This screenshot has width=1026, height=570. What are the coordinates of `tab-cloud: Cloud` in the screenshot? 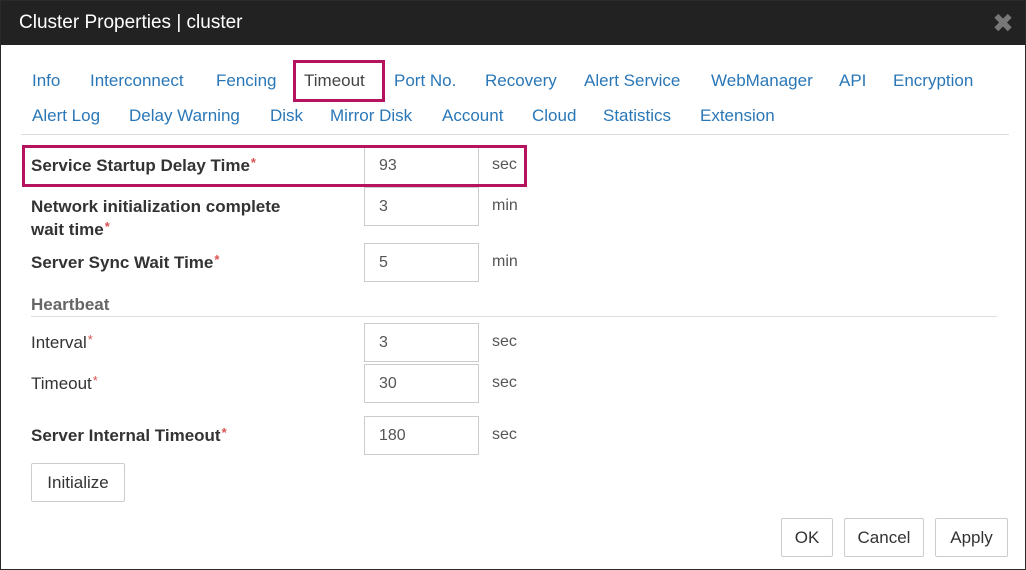 It's located at (554, 116).